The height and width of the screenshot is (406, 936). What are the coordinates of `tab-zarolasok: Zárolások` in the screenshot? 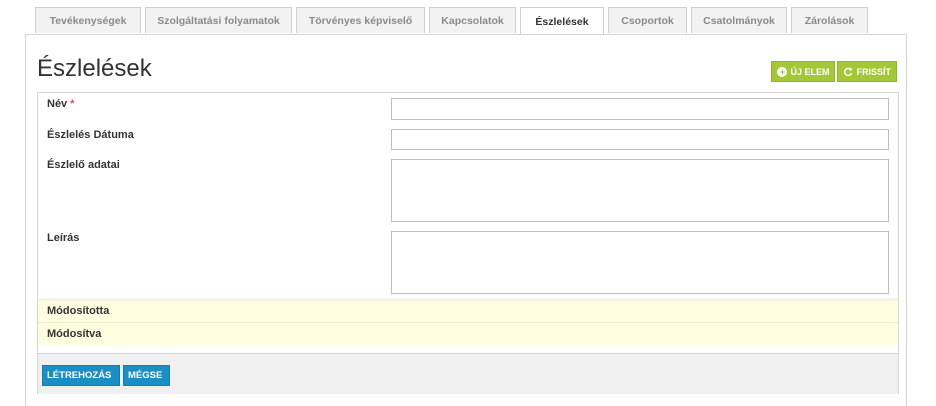 It's located at (829, 20).